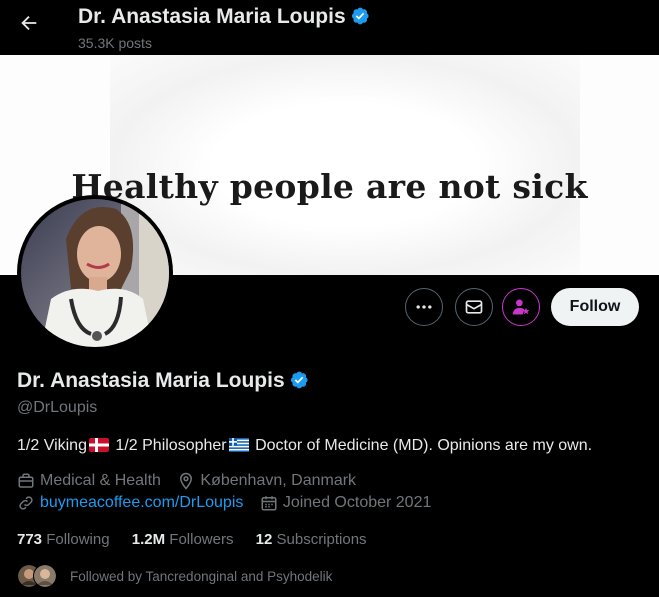 This screenshot has width=659, height=597. Describe the element at coordinates (29, 25) in the screenshot. I see `back-arrow-icon` at that location.